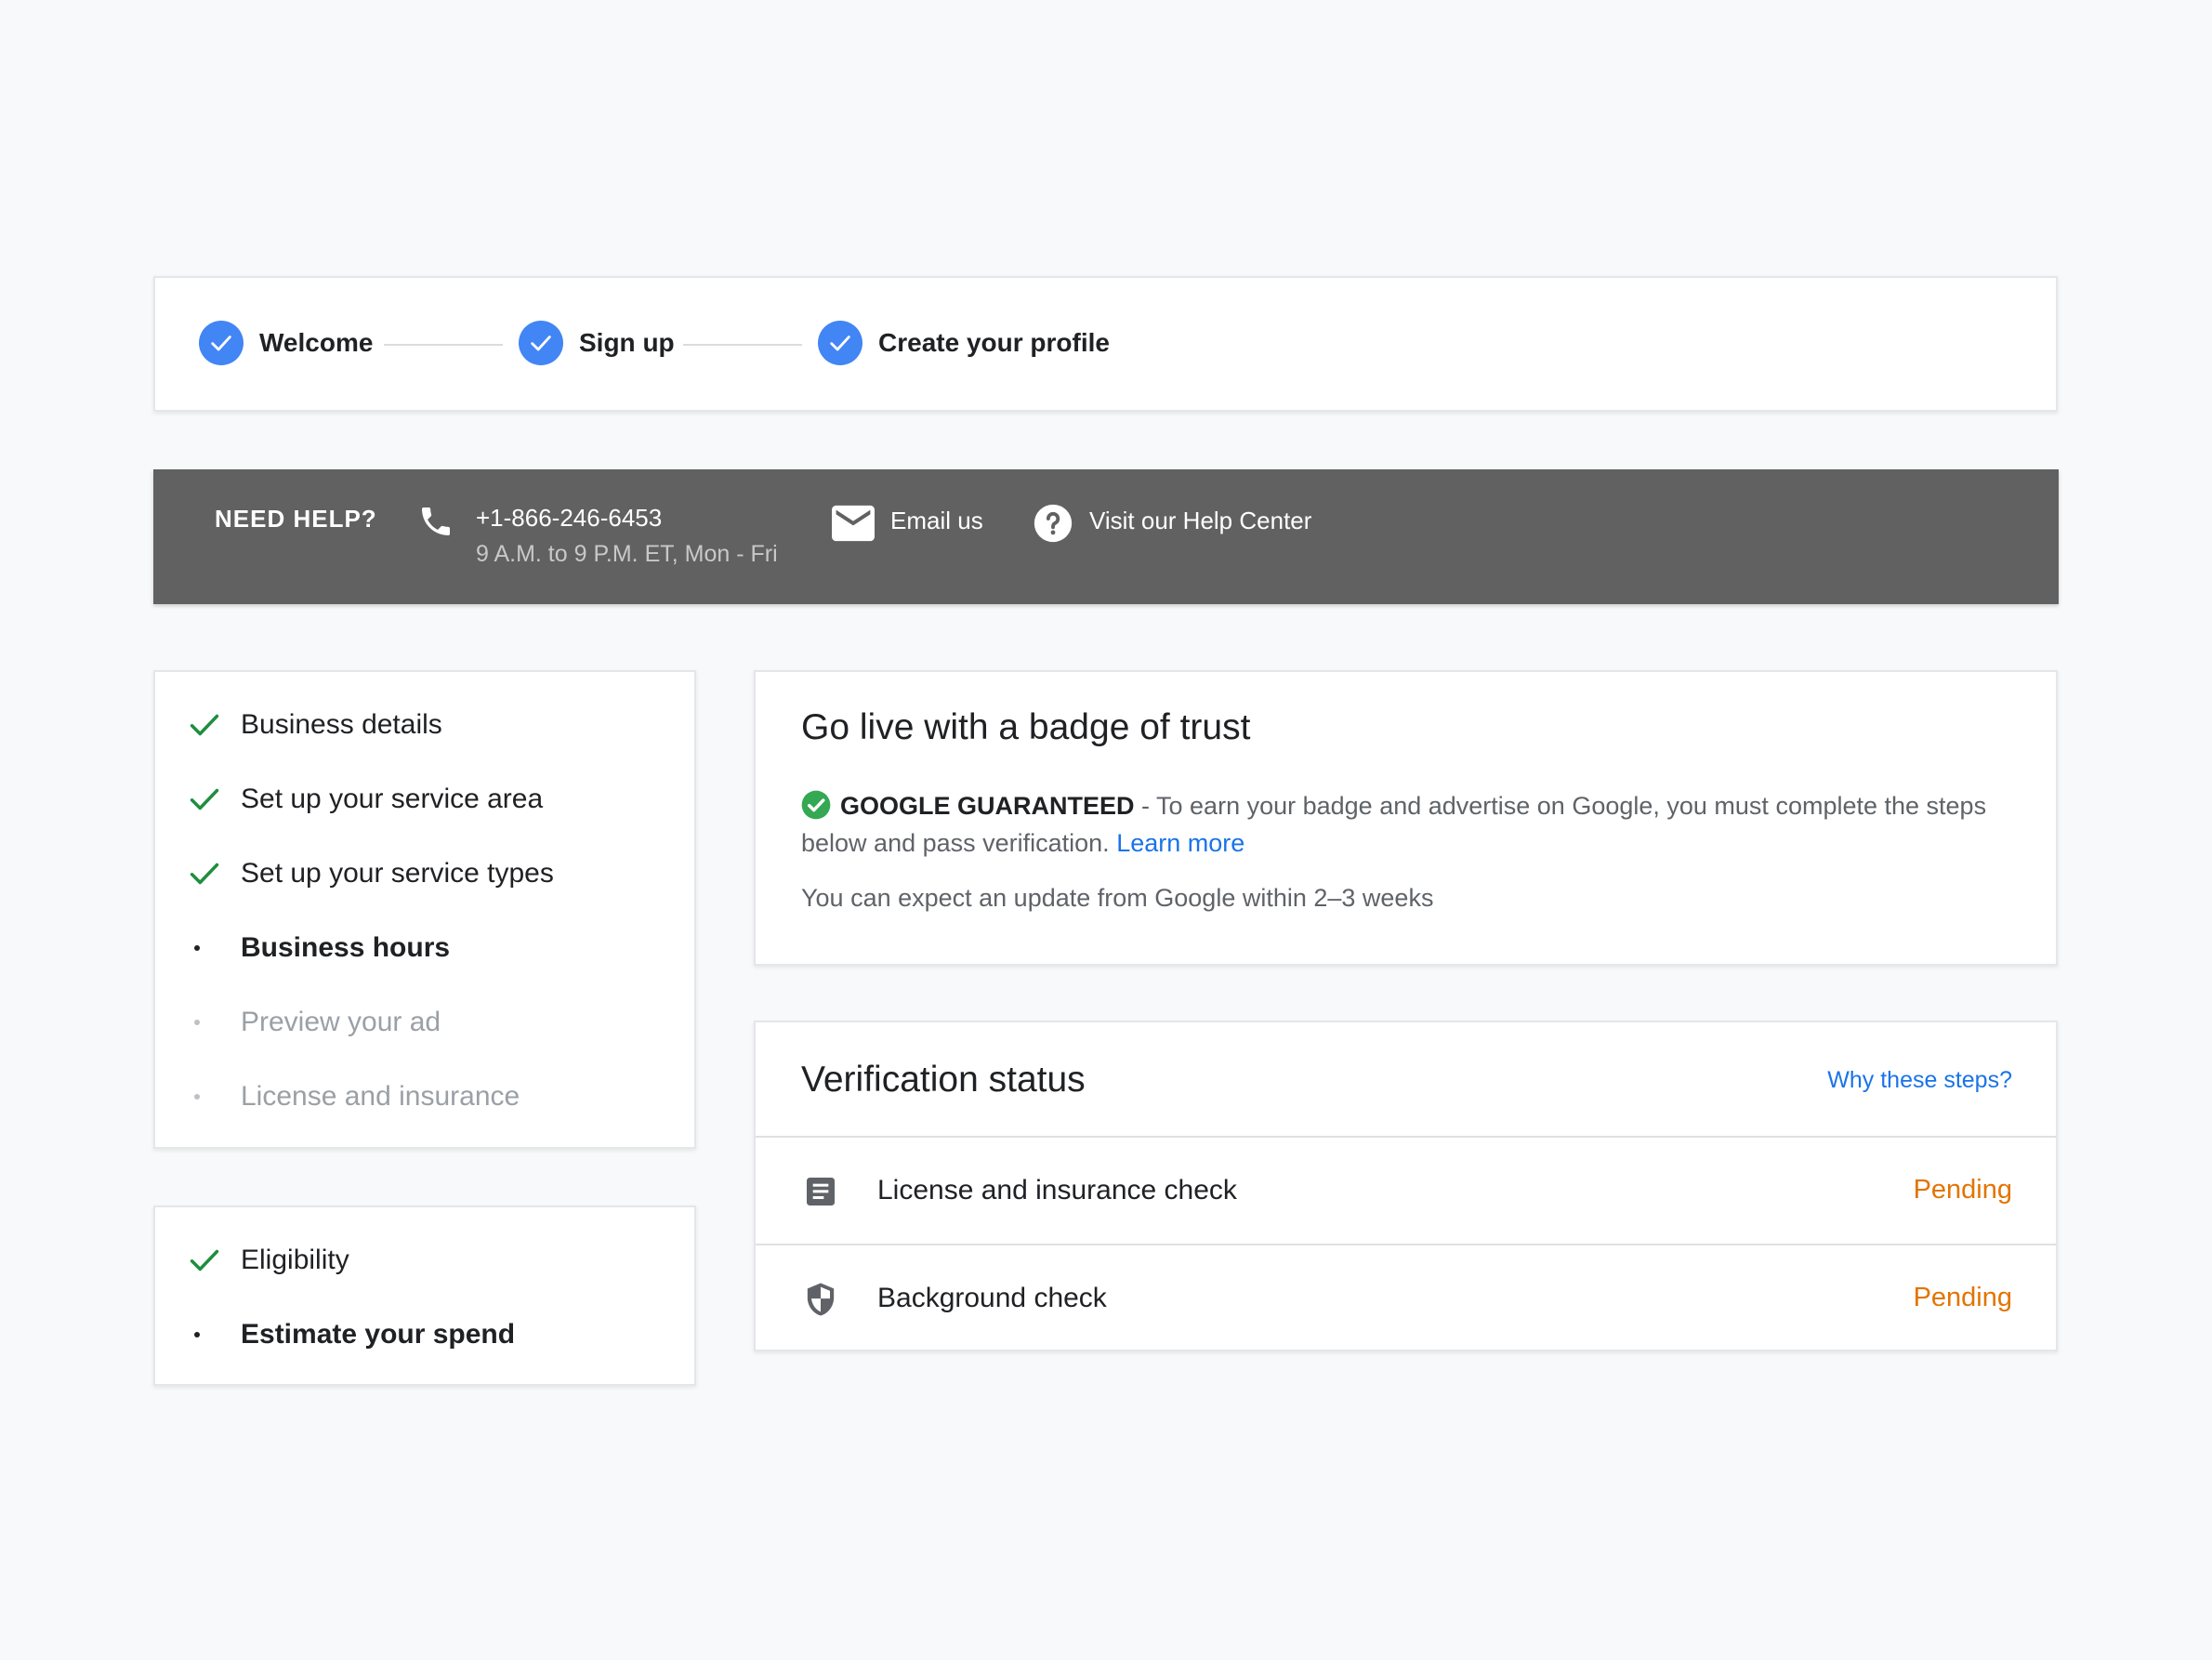 The width and height of the screenshot is (2212, 1660). I want to click on phone-icon, so click(436, 521).